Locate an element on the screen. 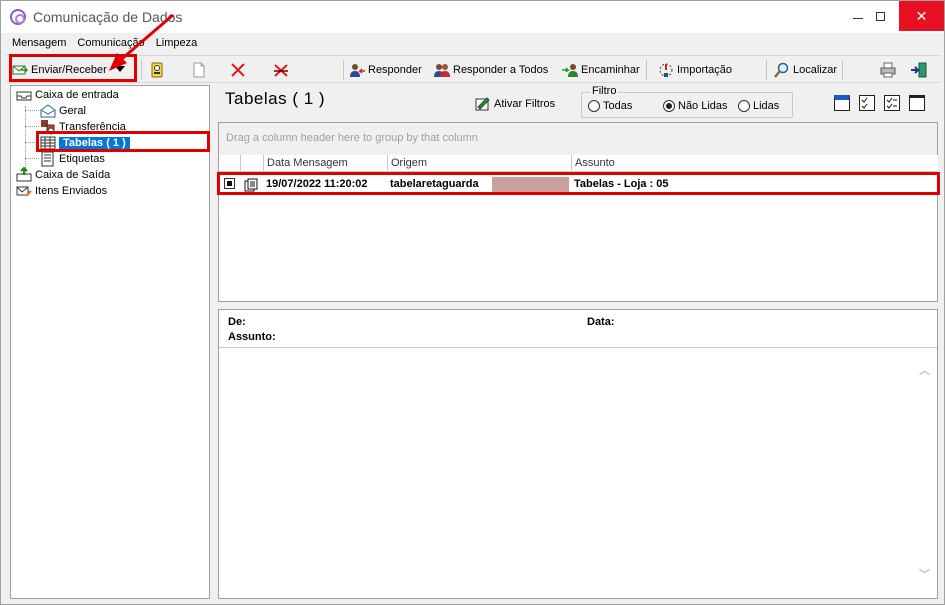 The image size is (945, 605). outbox-icon is located at coordinates (24, 174).